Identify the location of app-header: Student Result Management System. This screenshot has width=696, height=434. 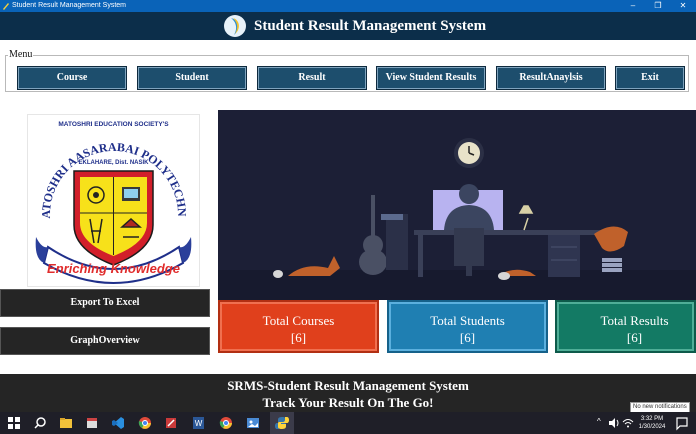
(348, 26).